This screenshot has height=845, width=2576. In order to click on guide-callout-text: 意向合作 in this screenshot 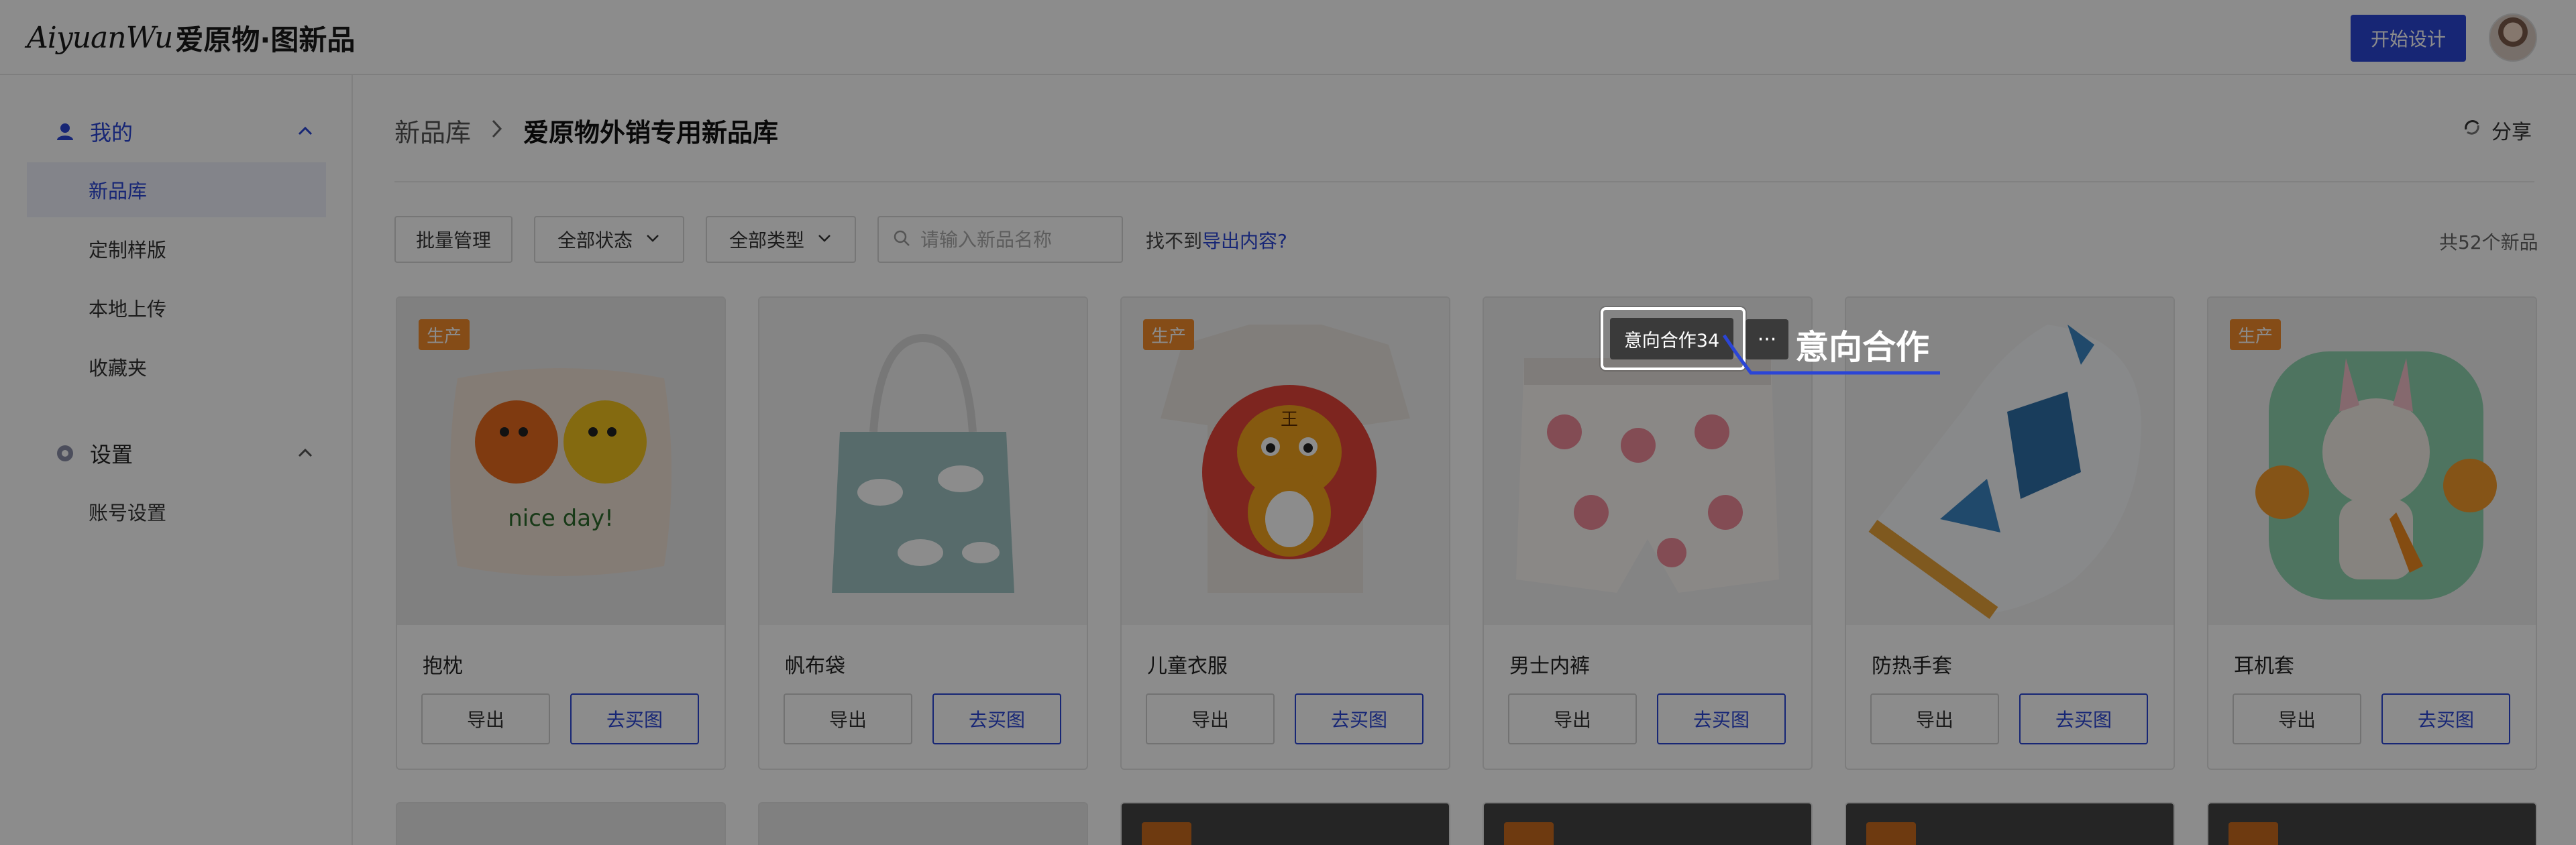, I will do `click(1862, 347)`.